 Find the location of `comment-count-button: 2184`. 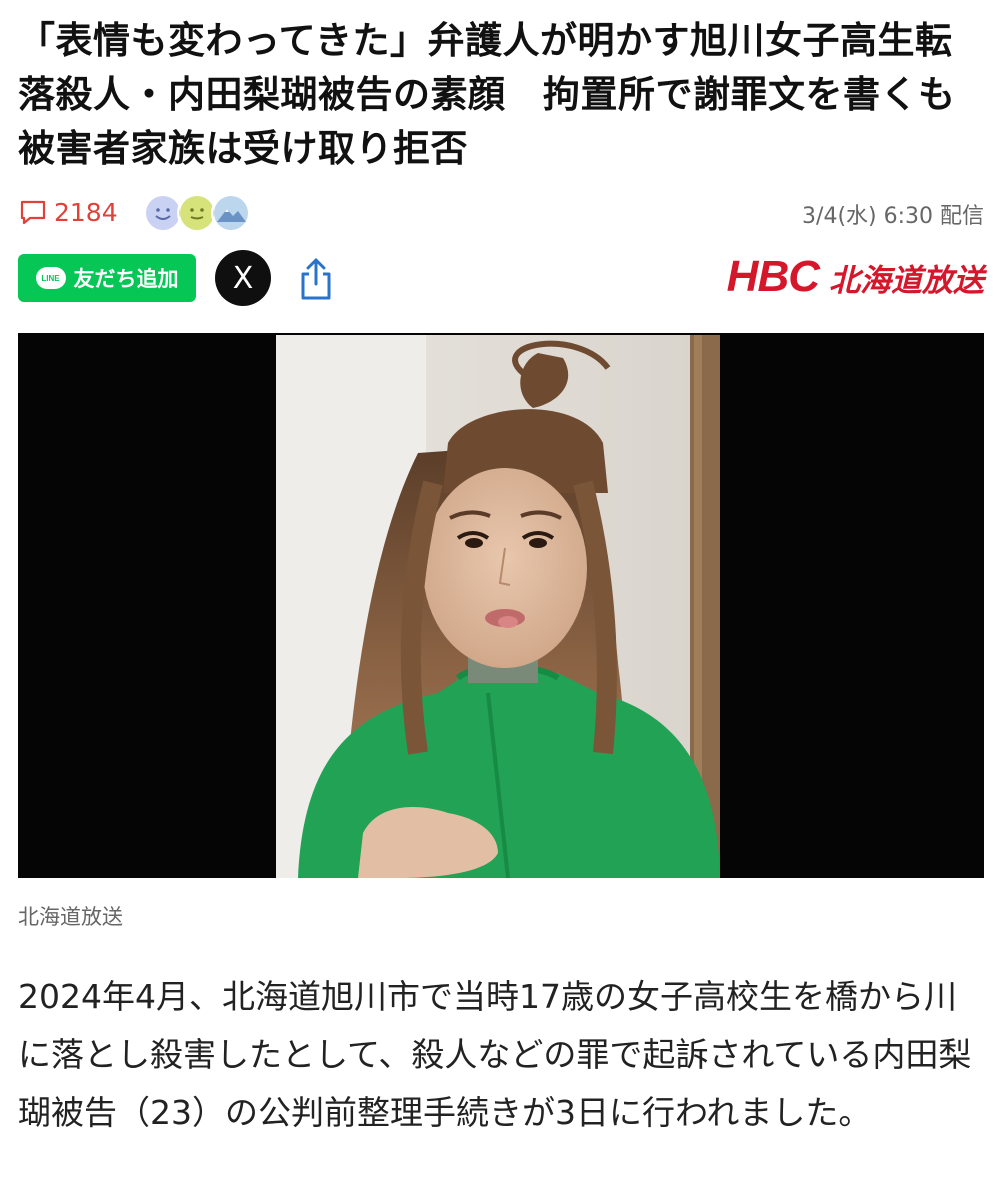

comment-count-button: 2184 is located at coordinates (68, 212).